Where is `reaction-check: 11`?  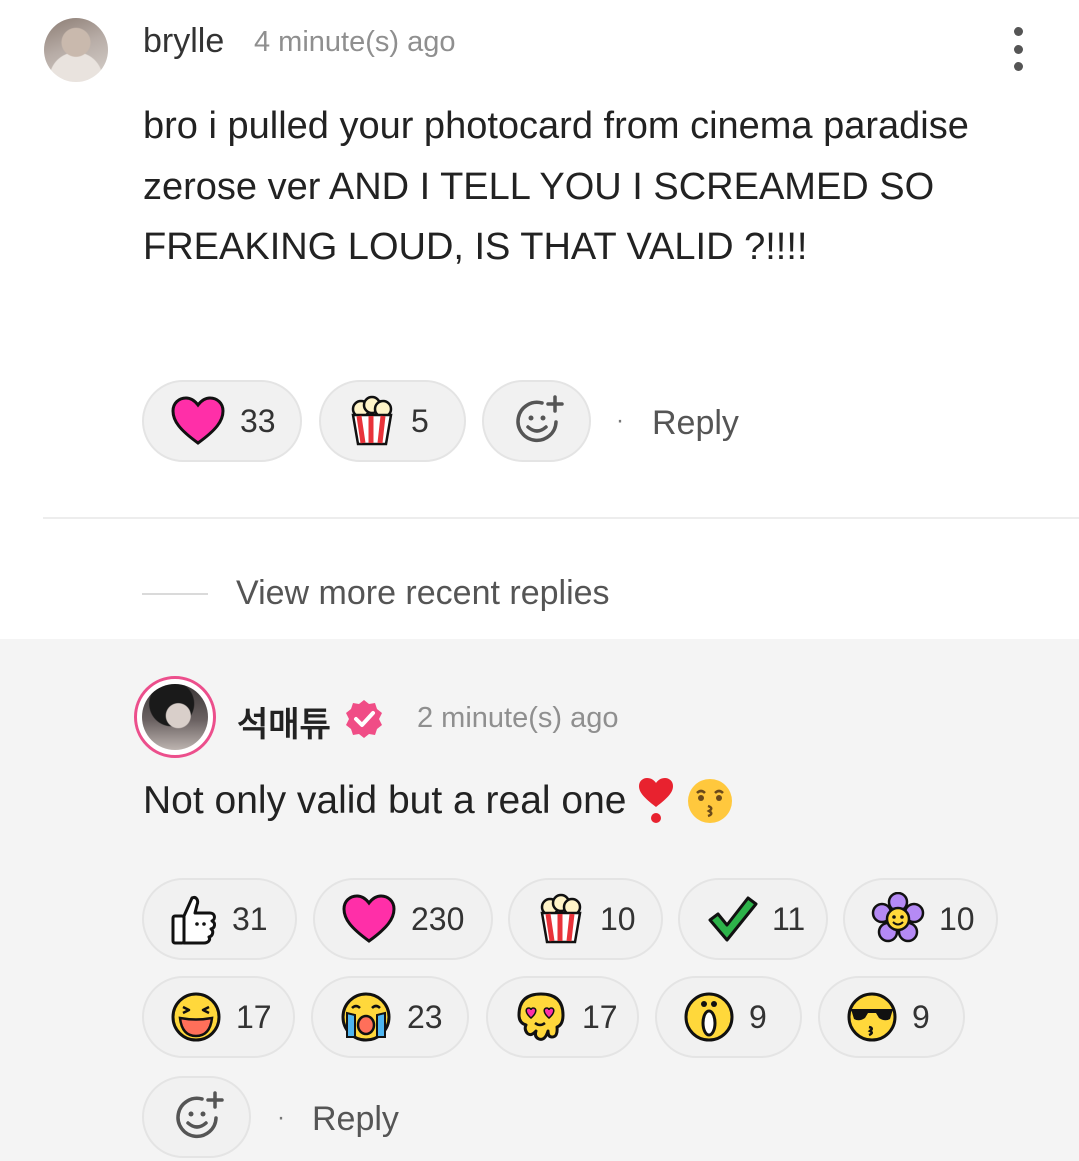
reaction-check: 11 is located at coordinates (753, 919).